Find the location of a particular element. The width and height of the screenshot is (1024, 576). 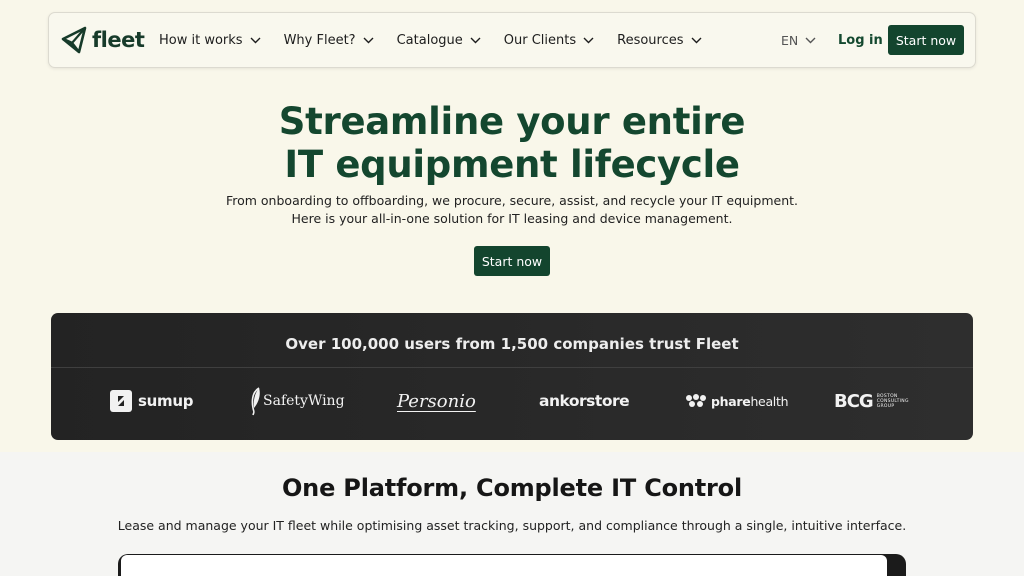

client-logo-safetywing: SafetyWing is located at coordinates (297, 401).